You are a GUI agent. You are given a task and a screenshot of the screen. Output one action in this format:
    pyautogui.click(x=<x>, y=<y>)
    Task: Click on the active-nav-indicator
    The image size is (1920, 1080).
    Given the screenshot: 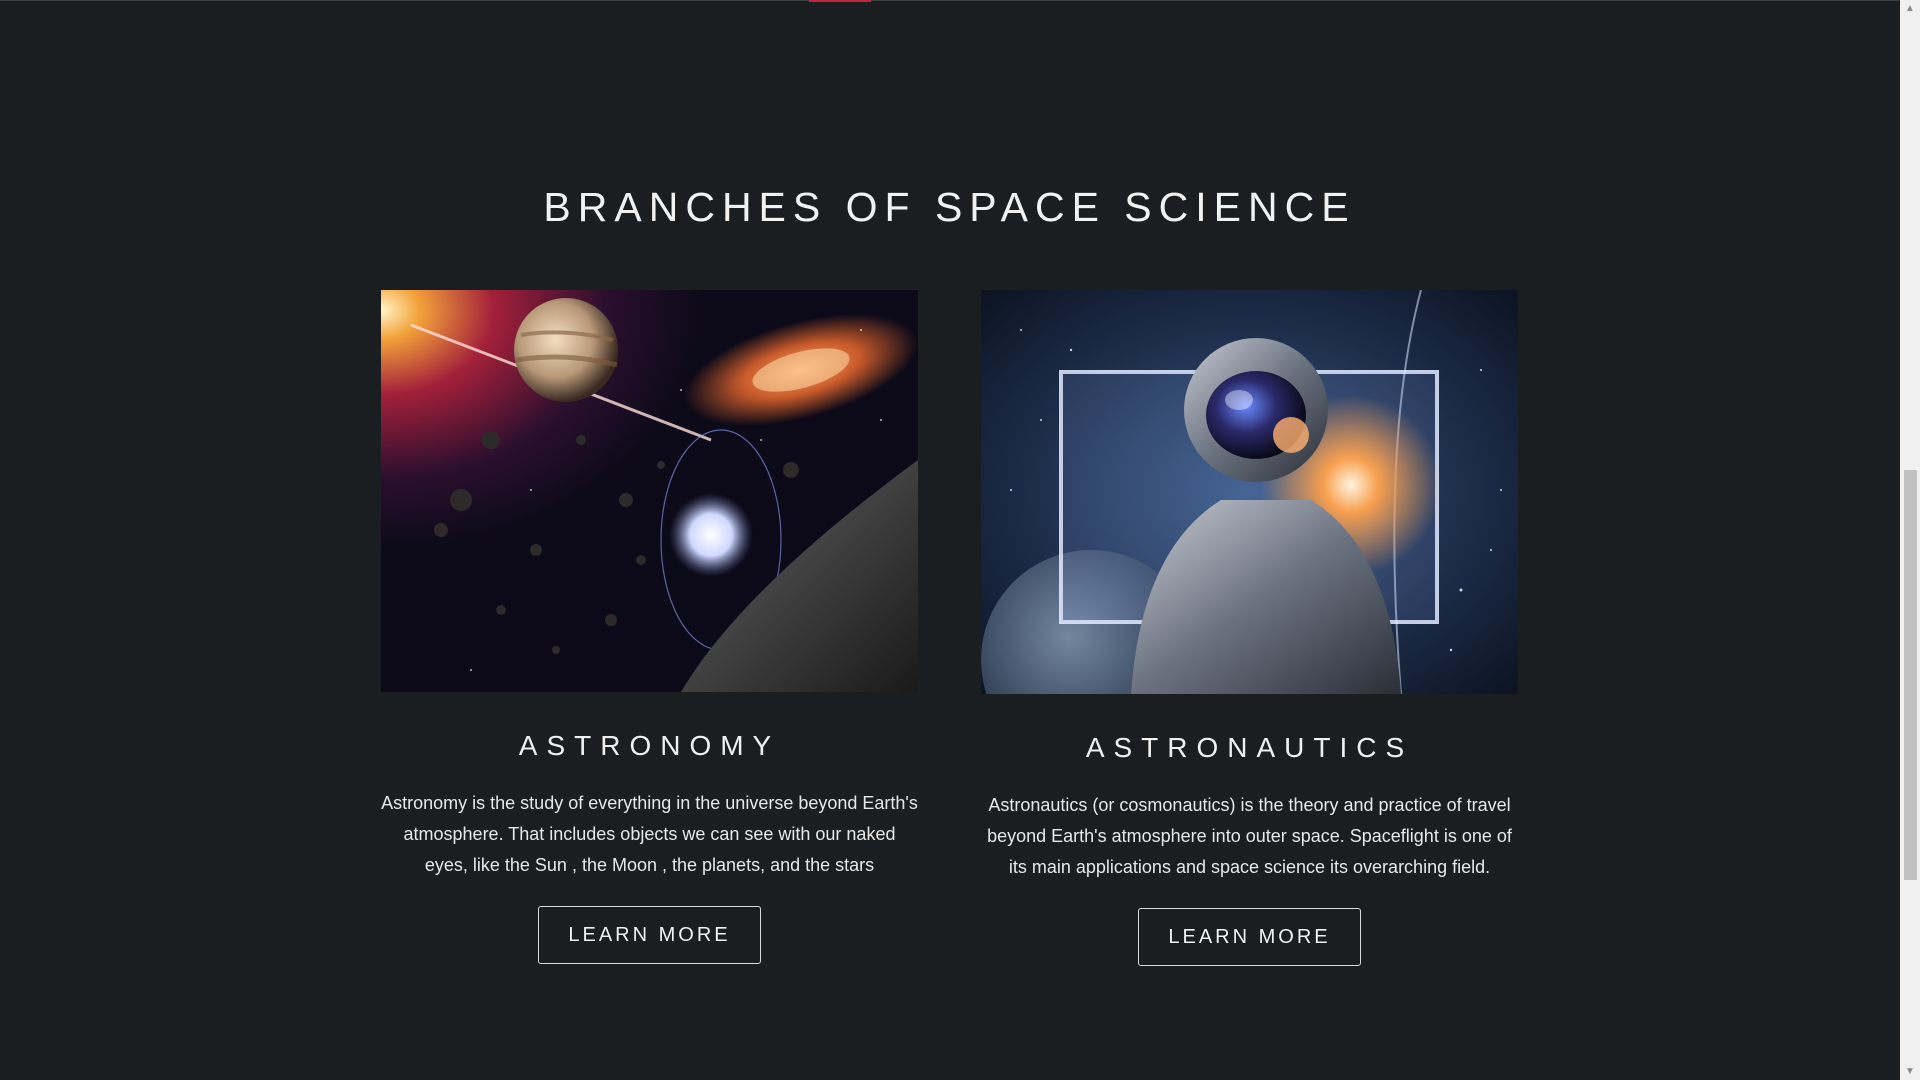 What is the action you would take?
    pyautogui.click(x=840, y=1)
    